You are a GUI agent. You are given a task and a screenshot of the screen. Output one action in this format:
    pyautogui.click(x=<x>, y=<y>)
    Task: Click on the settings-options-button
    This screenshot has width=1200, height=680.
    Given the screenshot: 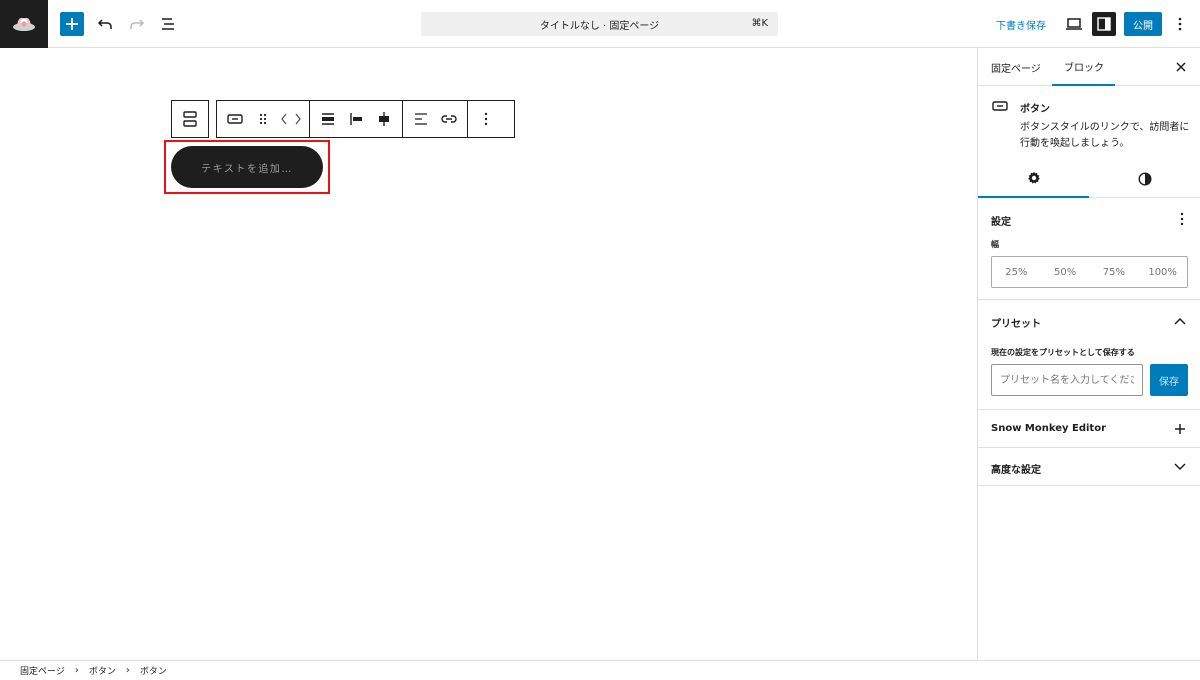 What is the action you would take?
    pyautogui.click(x=1182, y=219)
    